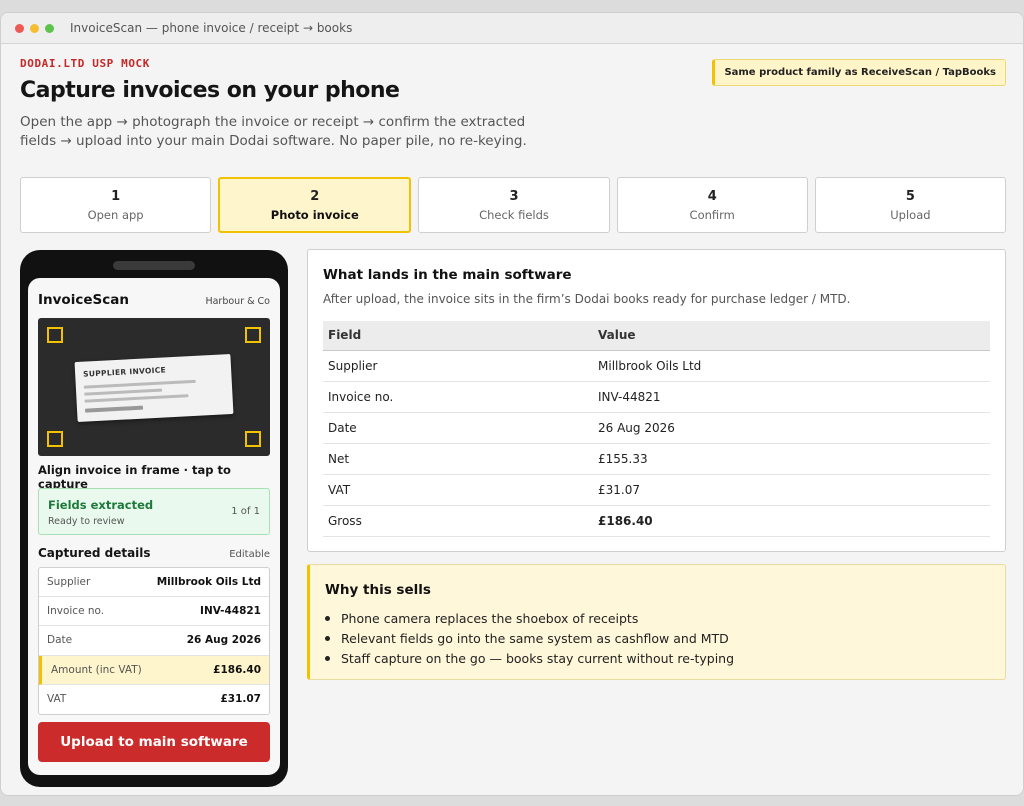 The height and width of the screenshot is (806, 1024). I want to click on table-cell-value: 26 Aug 2026, so click(791, 428).